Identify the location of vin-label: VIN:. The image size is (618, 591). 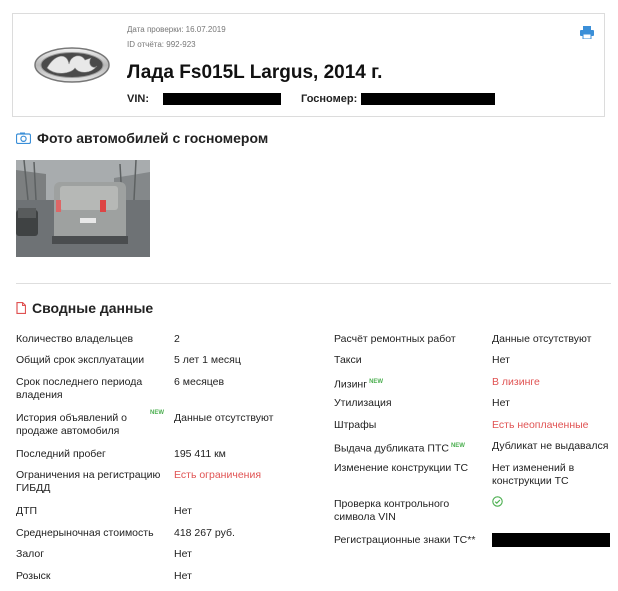
(138, 99).